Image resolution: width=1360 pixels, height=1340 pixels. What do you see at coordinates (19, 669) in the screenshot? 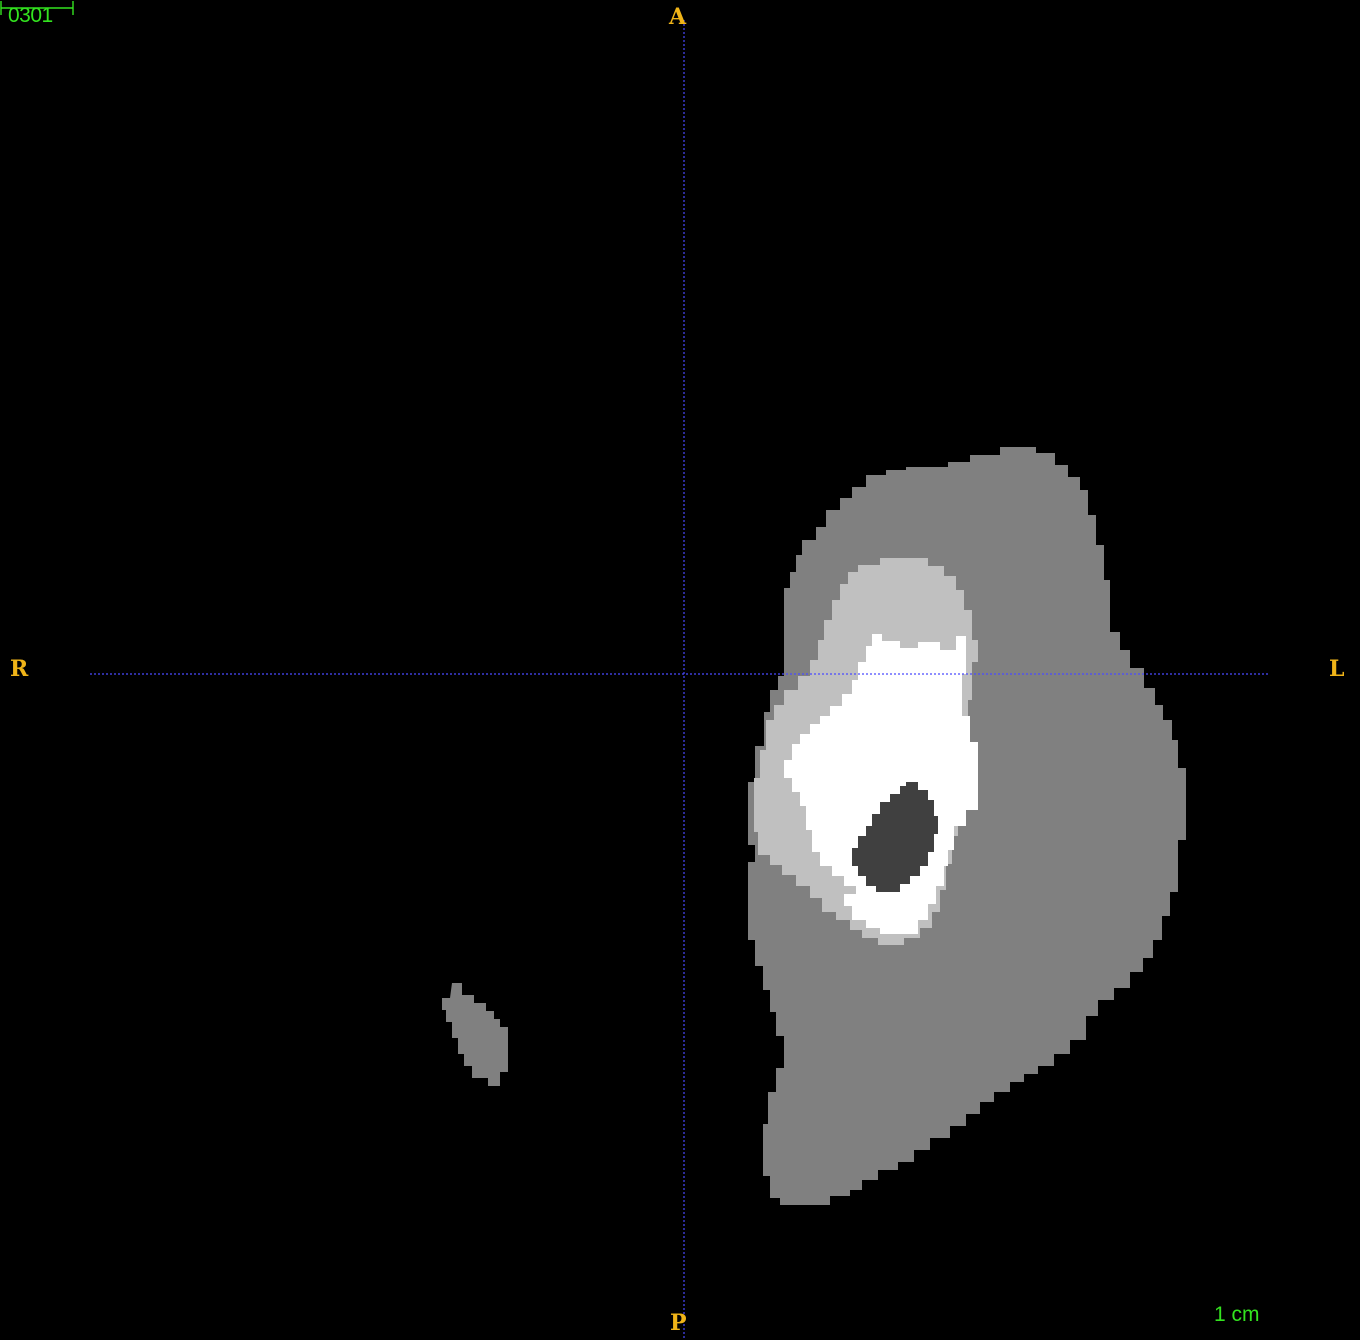
I see `orientation-label-right: R` at bounding box center [19, 669].